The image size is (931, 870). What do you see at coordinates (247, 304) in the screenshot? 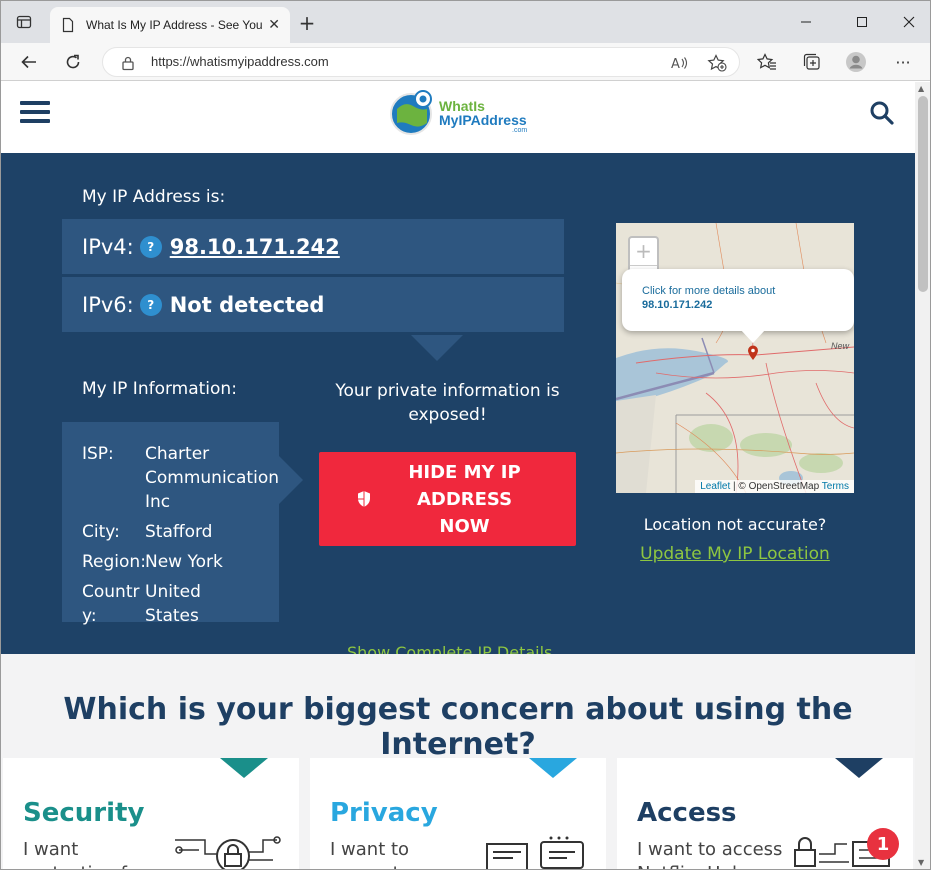
I see `ipv6-value: Not detected` at bounding box center [247, 304].